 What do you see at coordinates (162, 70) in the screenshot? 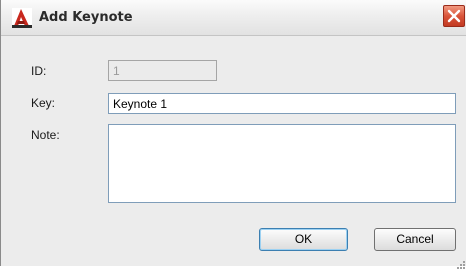
I see `id-field` at bounding box center [162, 70].